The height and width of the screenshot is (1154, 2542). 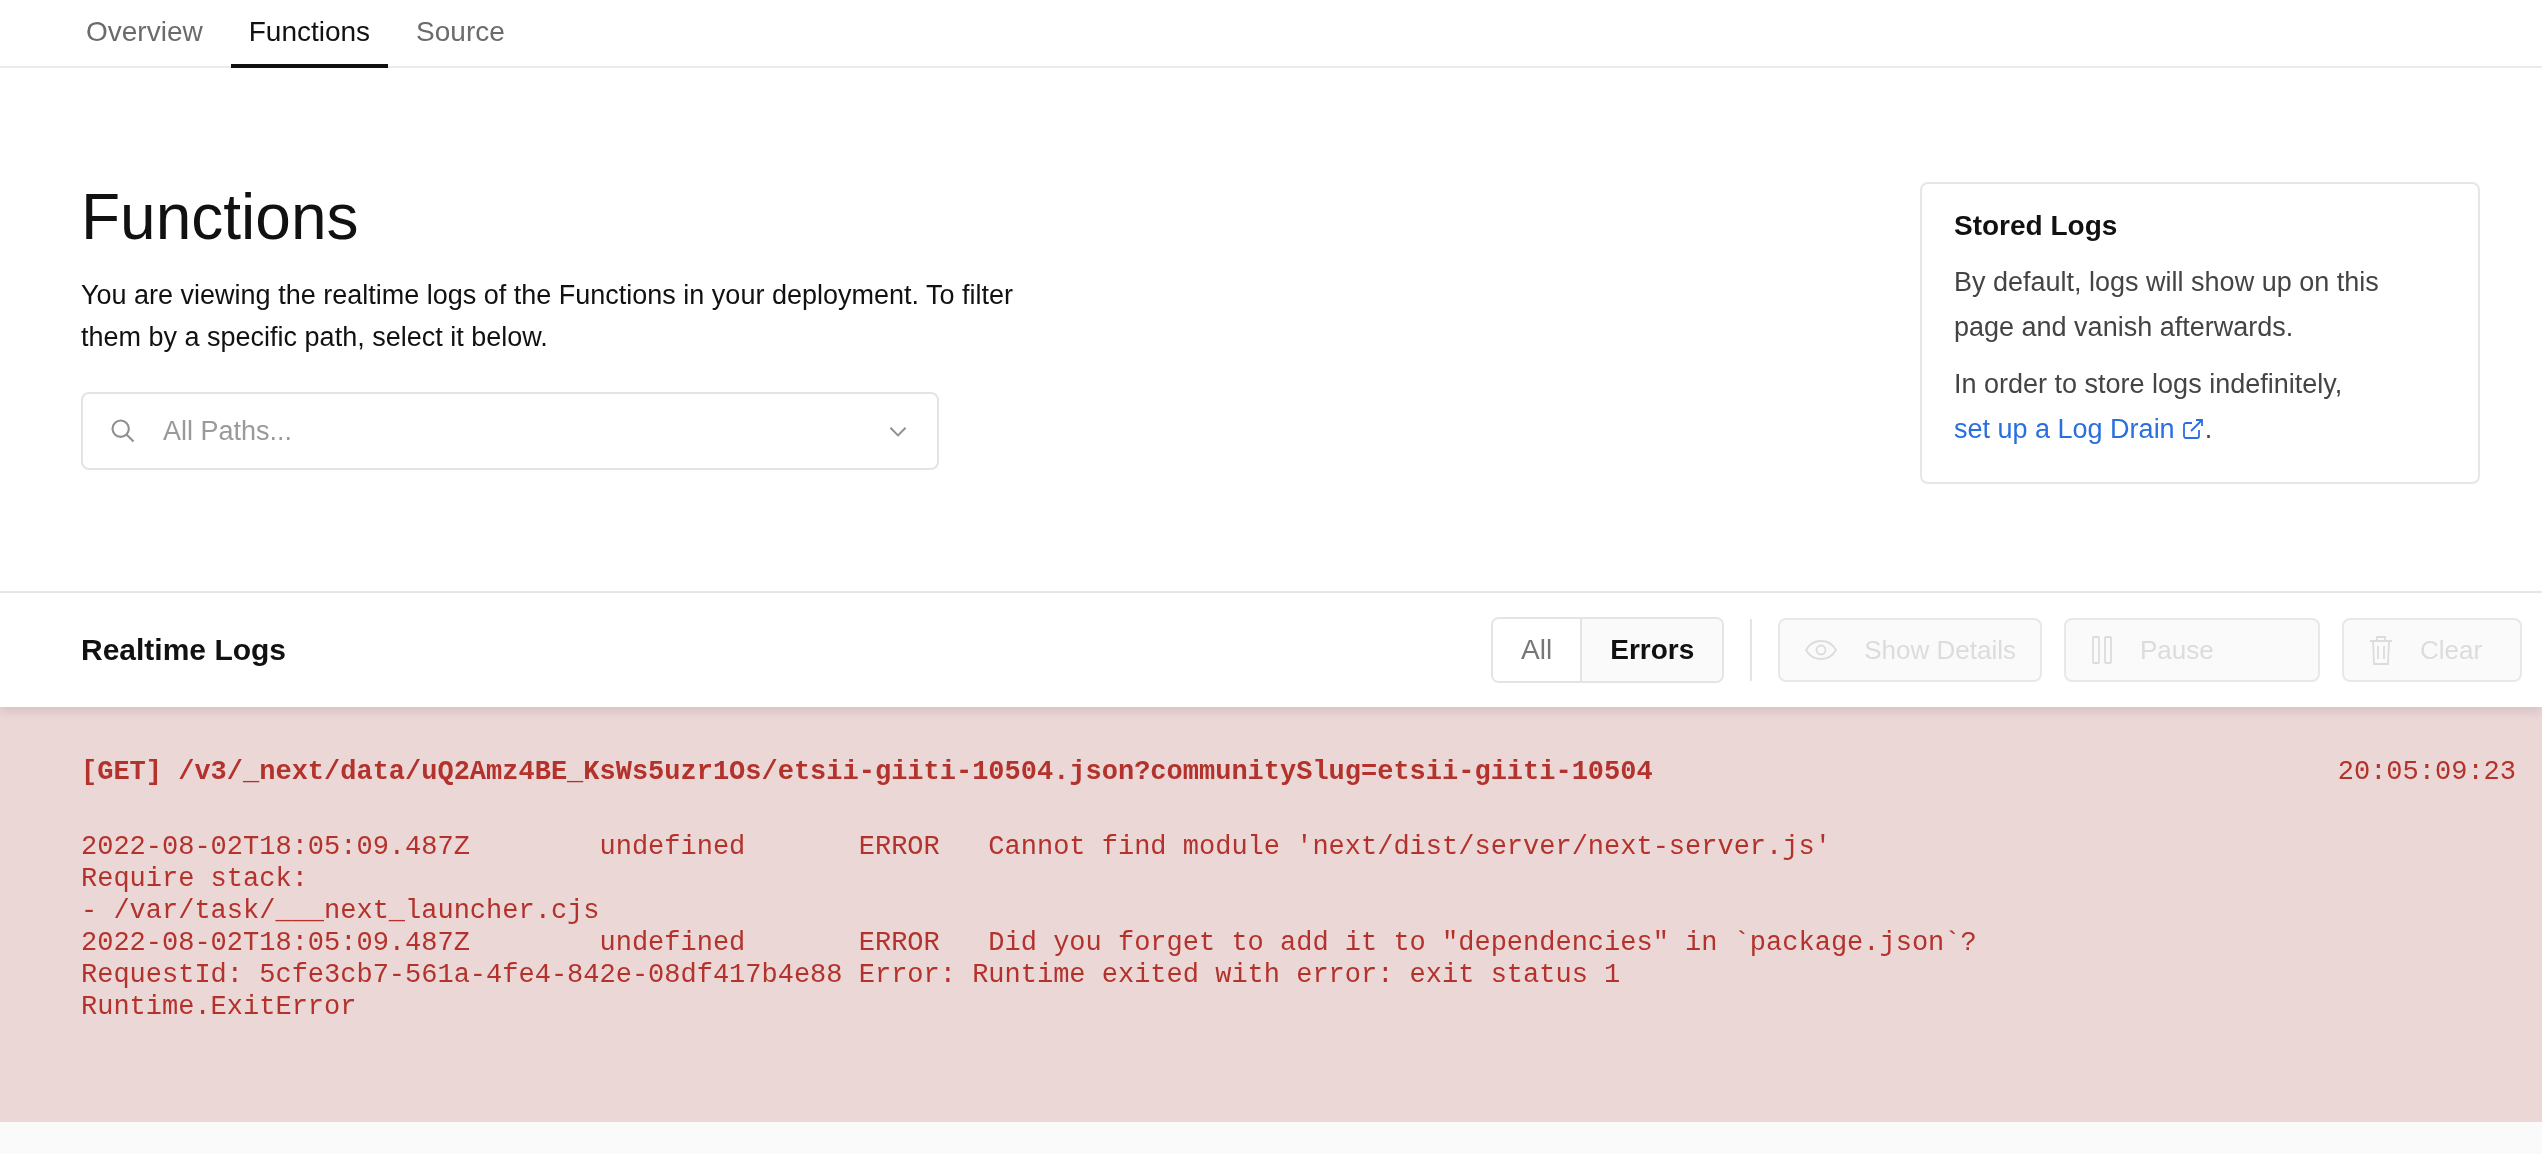 What do you see at coordinates (956, 847) in the screenshot?
I see `log-line: 2022-08-02T18:05:09.487Z undefined ERROR Cannot find module 'next/dist/server/next-server.js'` at bounding box center [956, 847].